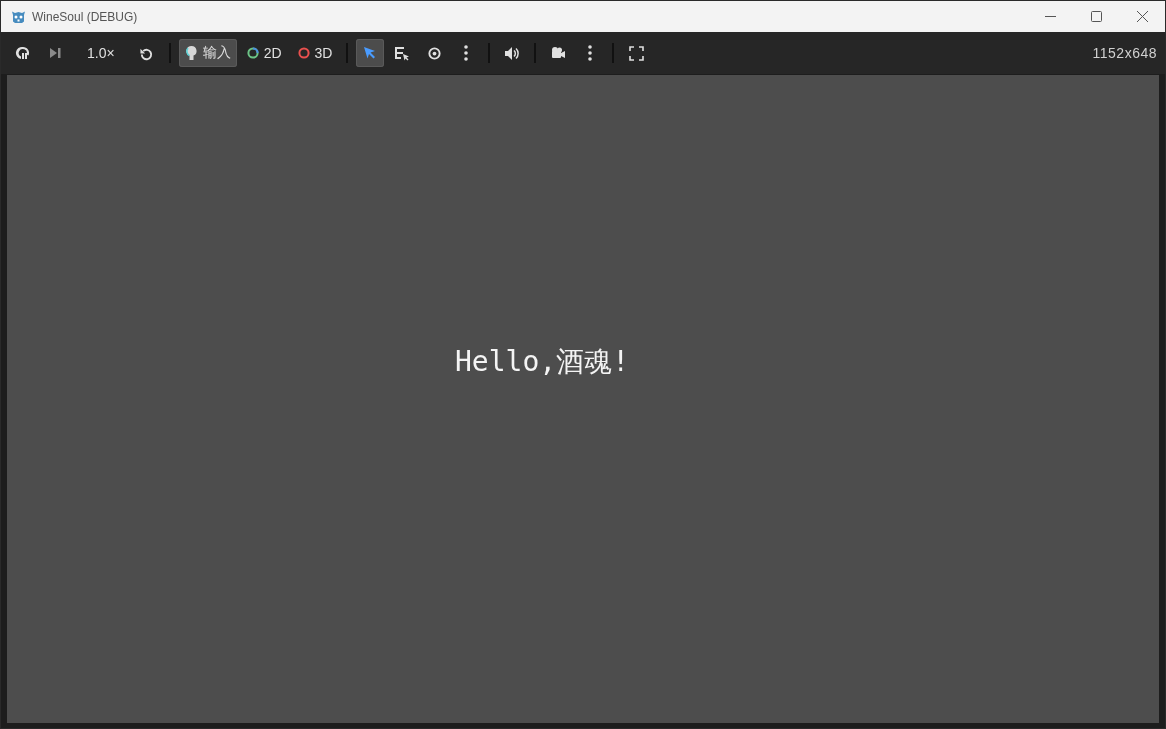 This screenshot has height=729, width=1166. I want to click on select-tool-button, so click(370, 53).